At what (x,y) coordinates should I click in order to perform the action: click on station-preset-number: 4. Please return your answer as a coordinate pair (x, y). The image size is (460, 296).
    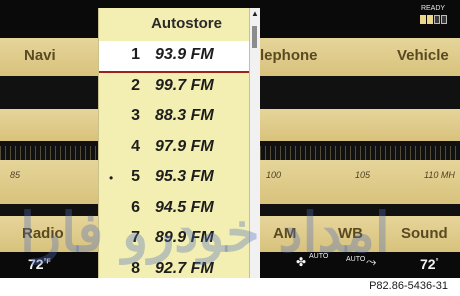
    Looking at the image, I should click on (135, 146).